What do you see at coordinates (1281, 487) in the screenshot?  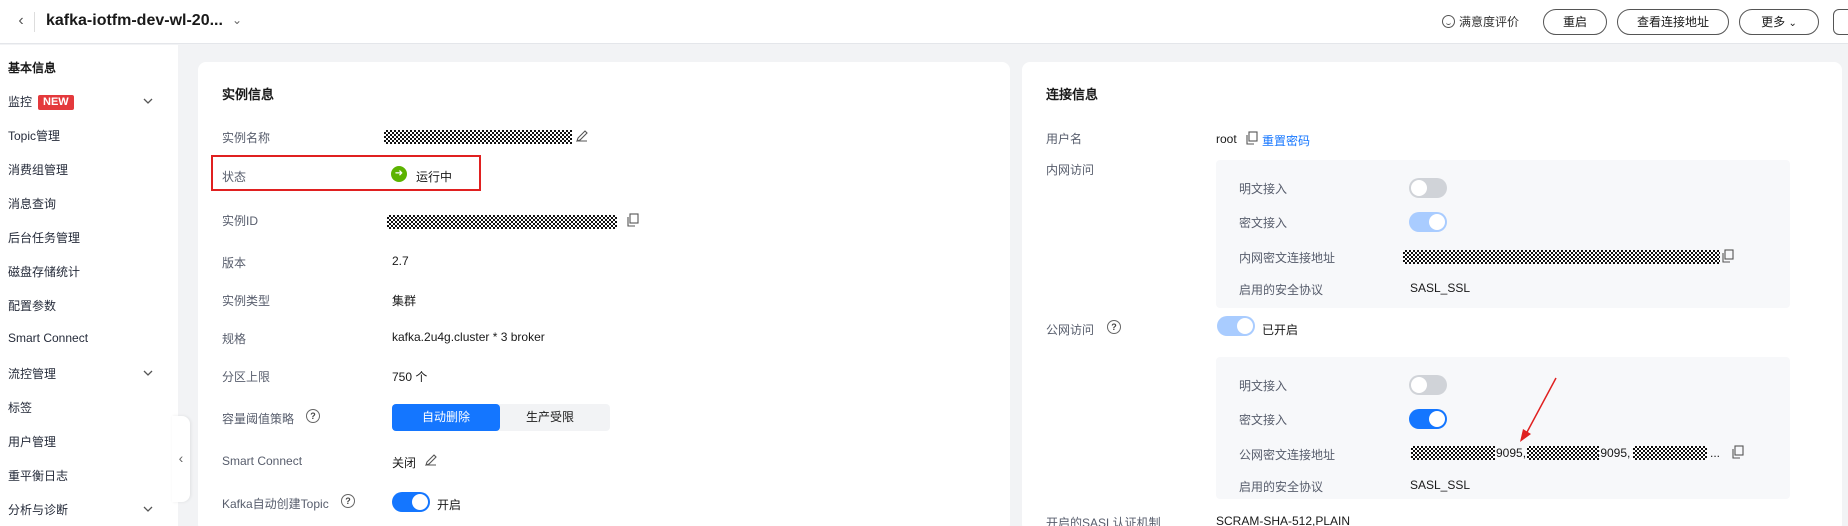 I see `public-protocol-label: 启用的安全协议` at bounding box center [1281, 487].